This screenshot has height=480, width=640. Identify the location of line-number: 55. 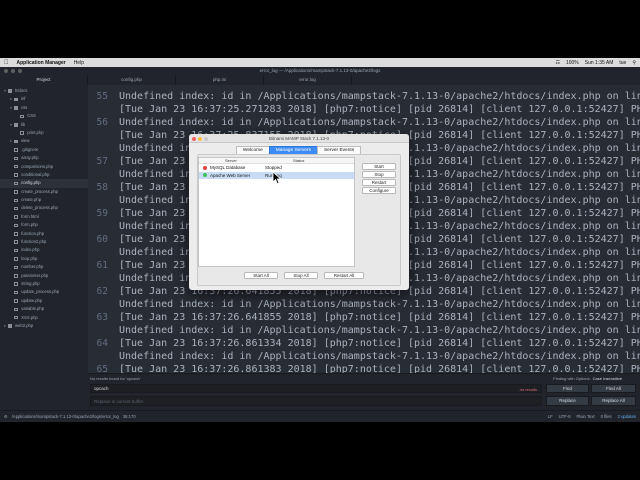
(102, 96).